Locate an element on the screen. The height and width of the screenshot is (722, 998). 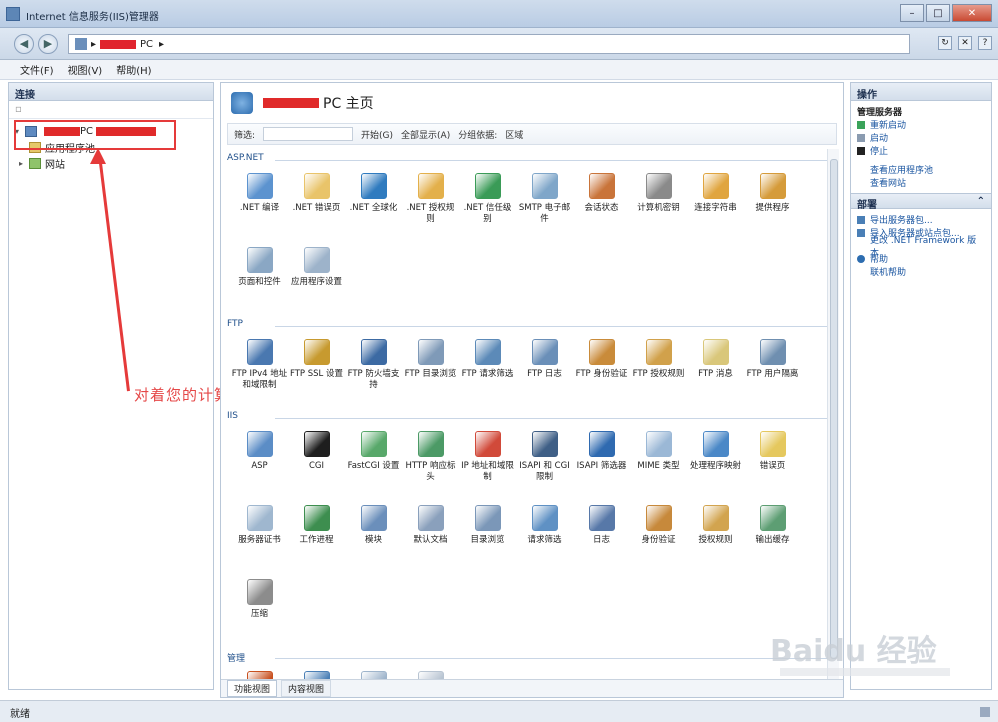
resize-grip-icon is located at coordinates (985, 712).